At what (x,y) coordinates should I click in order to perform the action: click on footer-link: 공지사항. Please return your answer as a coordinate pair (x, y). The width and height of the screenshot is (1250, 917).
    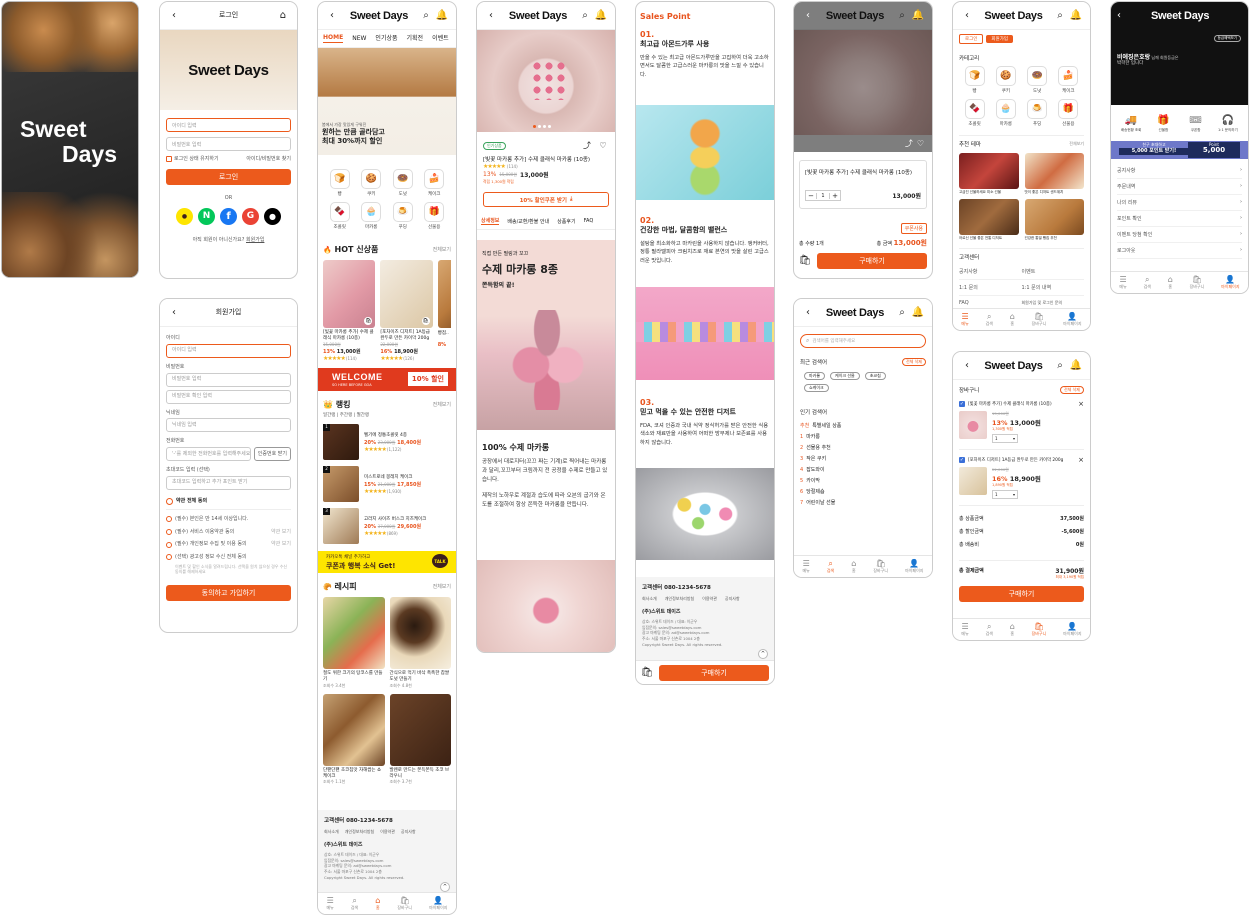
    Looking at the image, I should click on (732, 599).